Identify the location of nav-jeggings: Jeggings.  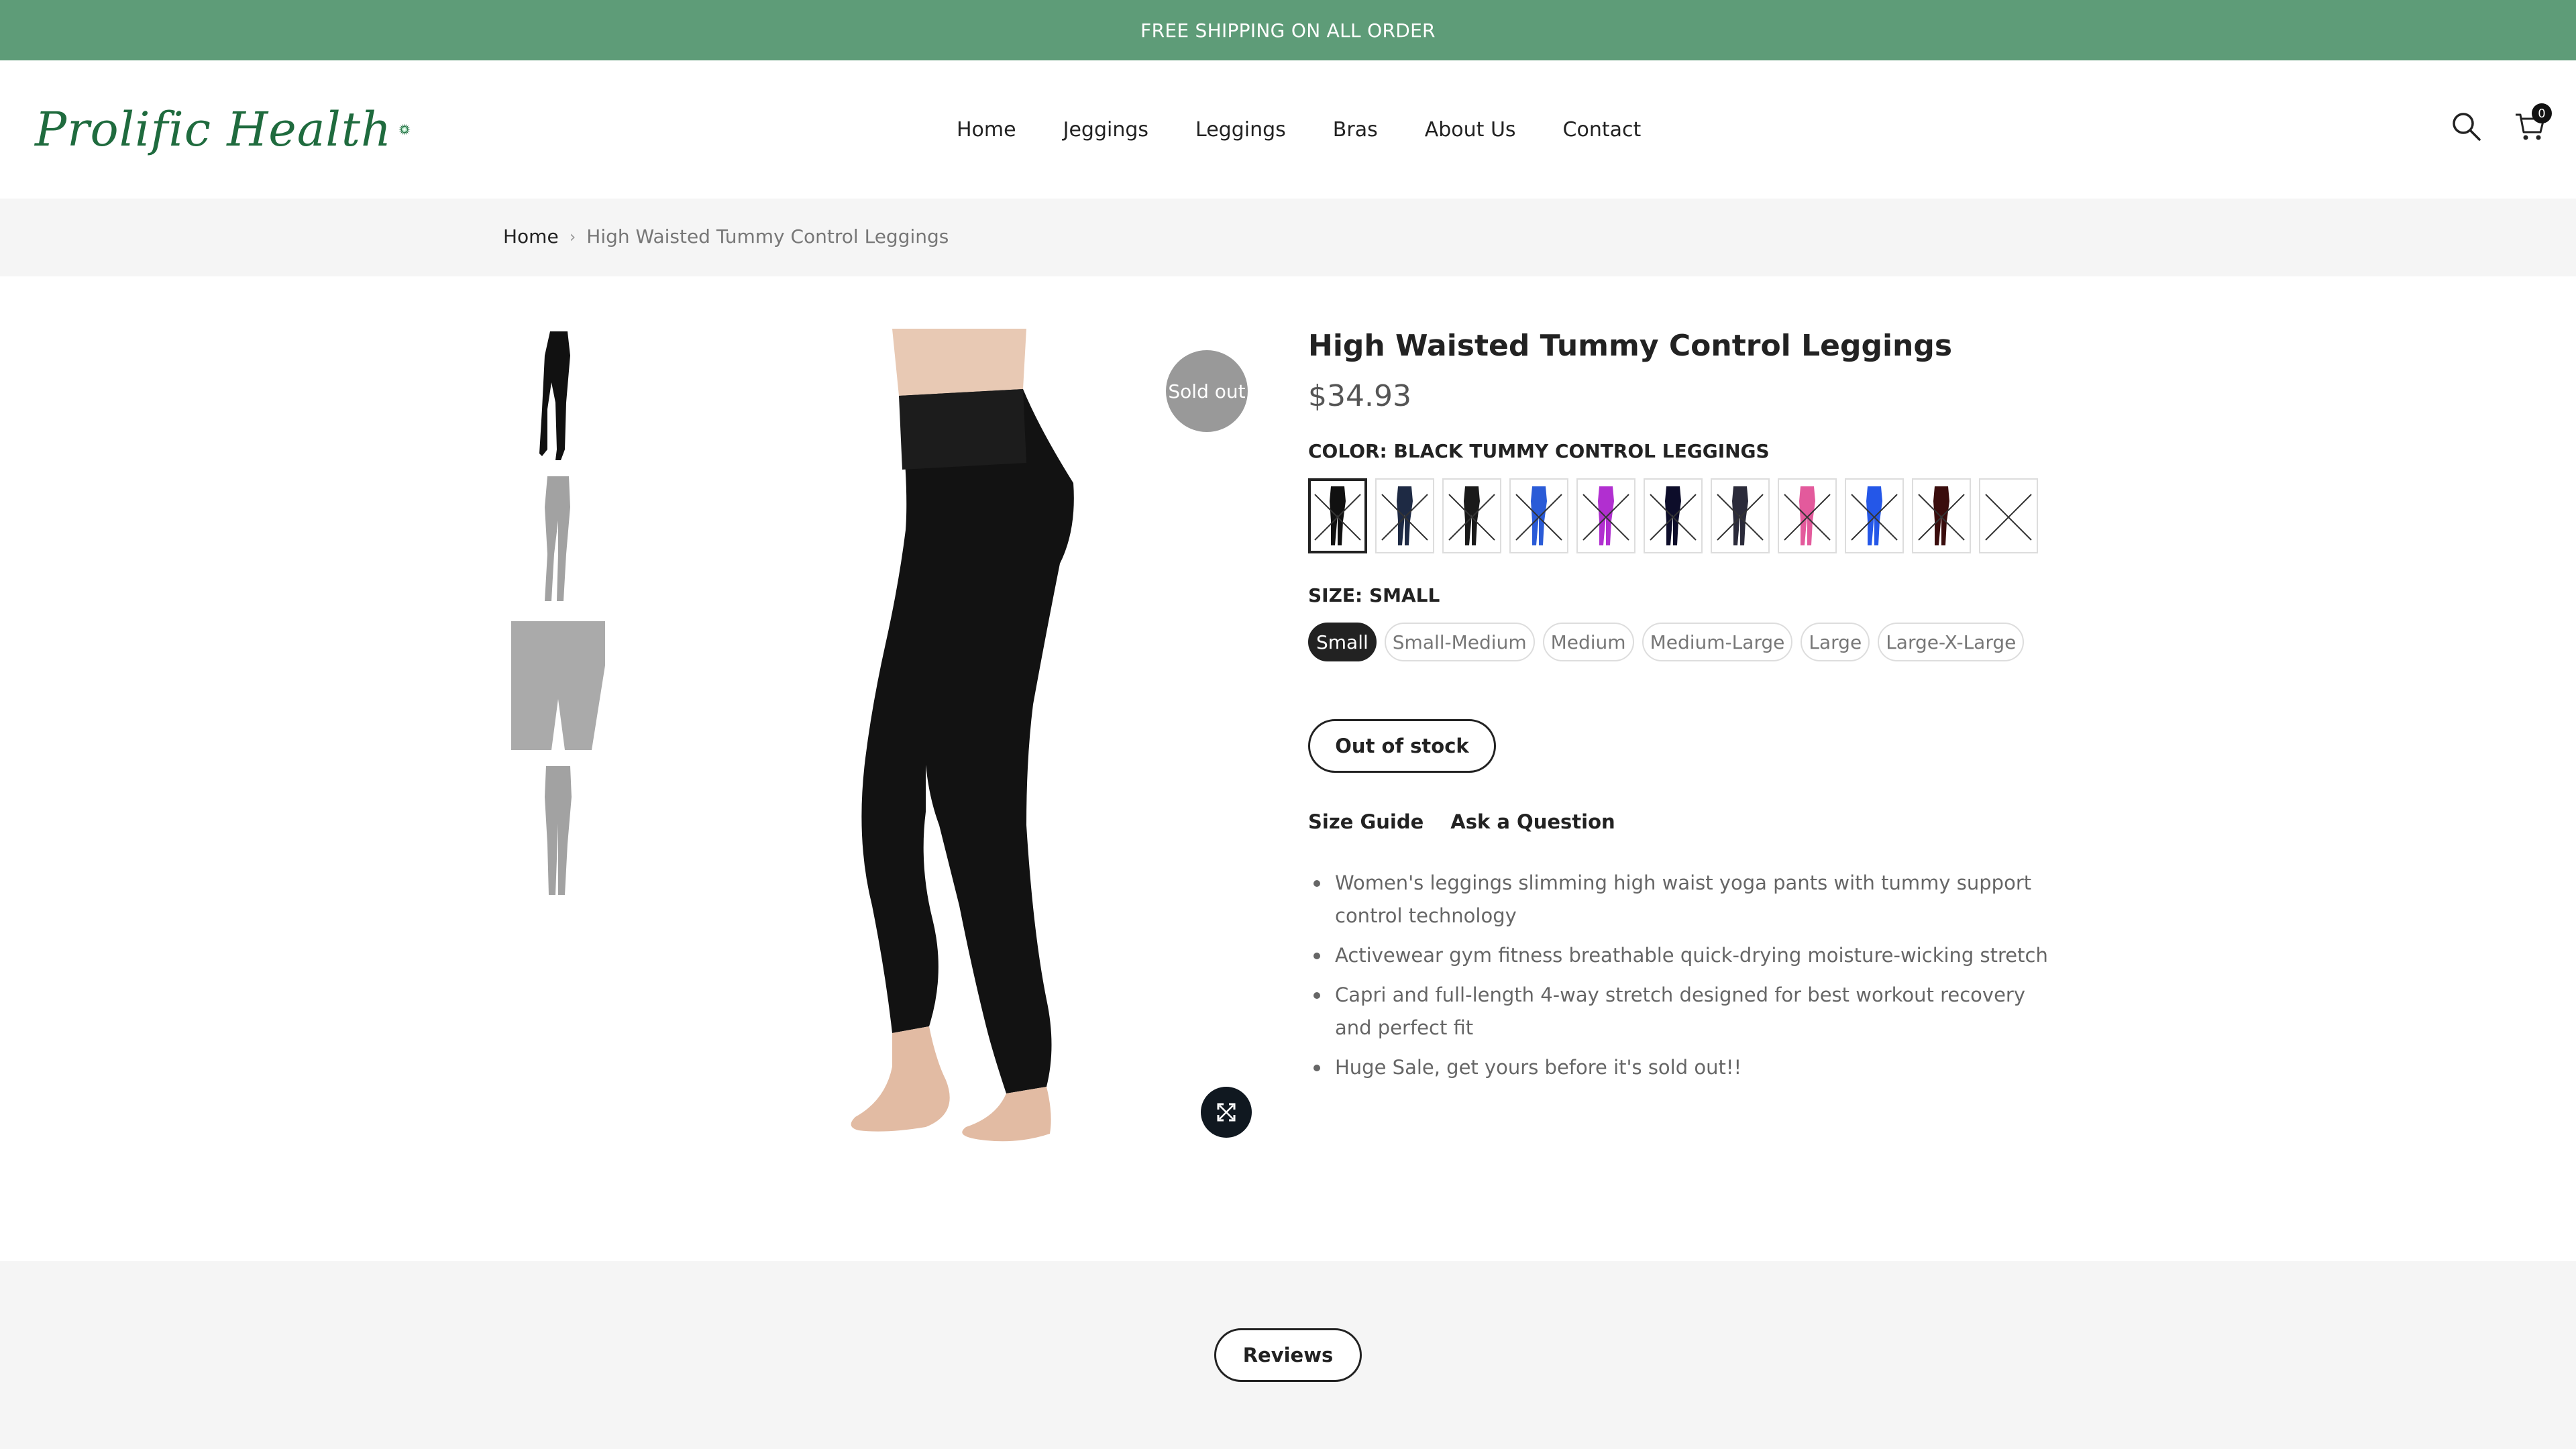
(1105, 130).